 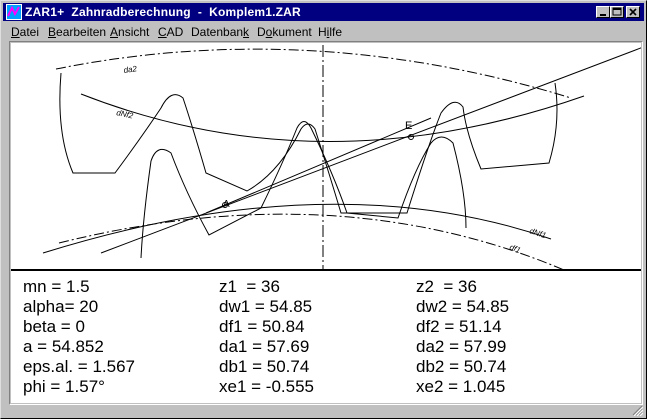 I want to click on result-xe1: xe1 = -0.555, so click(x=266, y=386).